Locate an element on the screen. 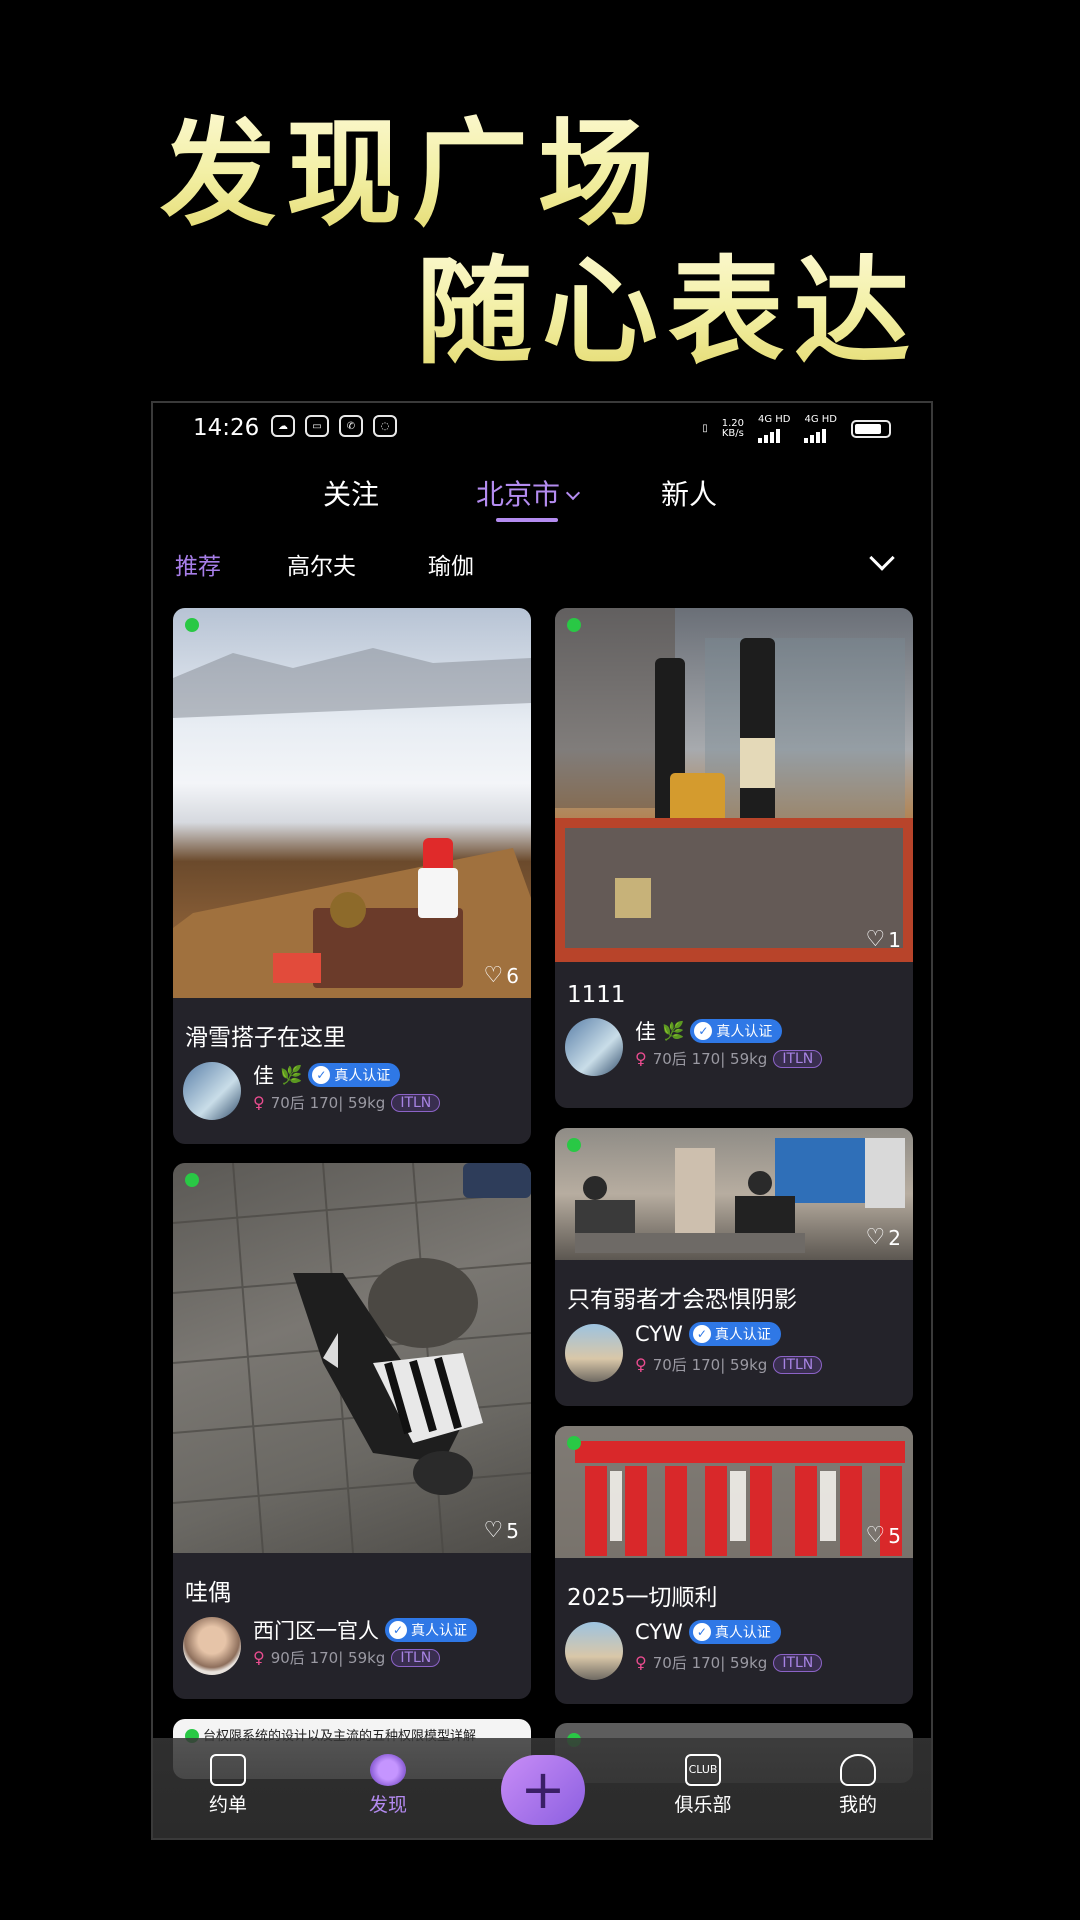  post-card: ♡ 5 哇偶 西门区一官人 ✓ 真人认证 ♀ 90后 170| 59kg ITLN is located at coordinates (352, 1431).